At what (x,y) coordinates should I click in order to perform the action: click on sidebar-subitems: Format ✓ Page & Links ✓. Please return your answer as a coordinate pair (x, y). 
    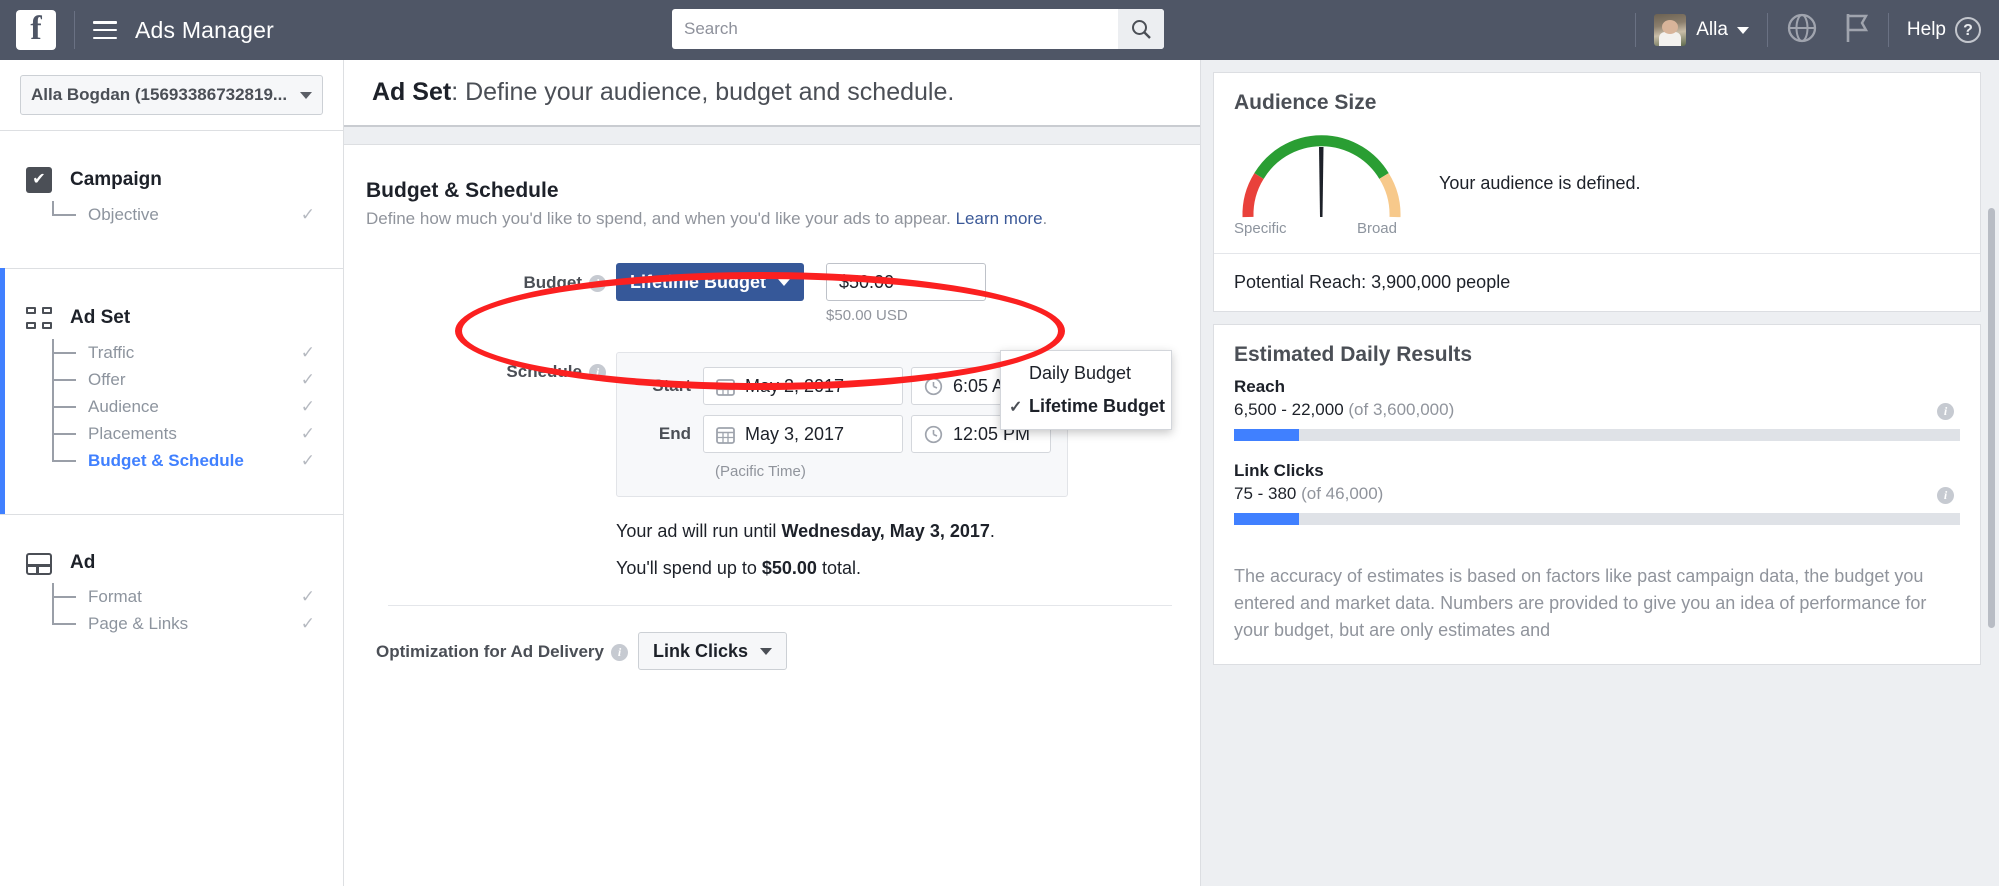
    Looking at the image, I should click on (171, 610).